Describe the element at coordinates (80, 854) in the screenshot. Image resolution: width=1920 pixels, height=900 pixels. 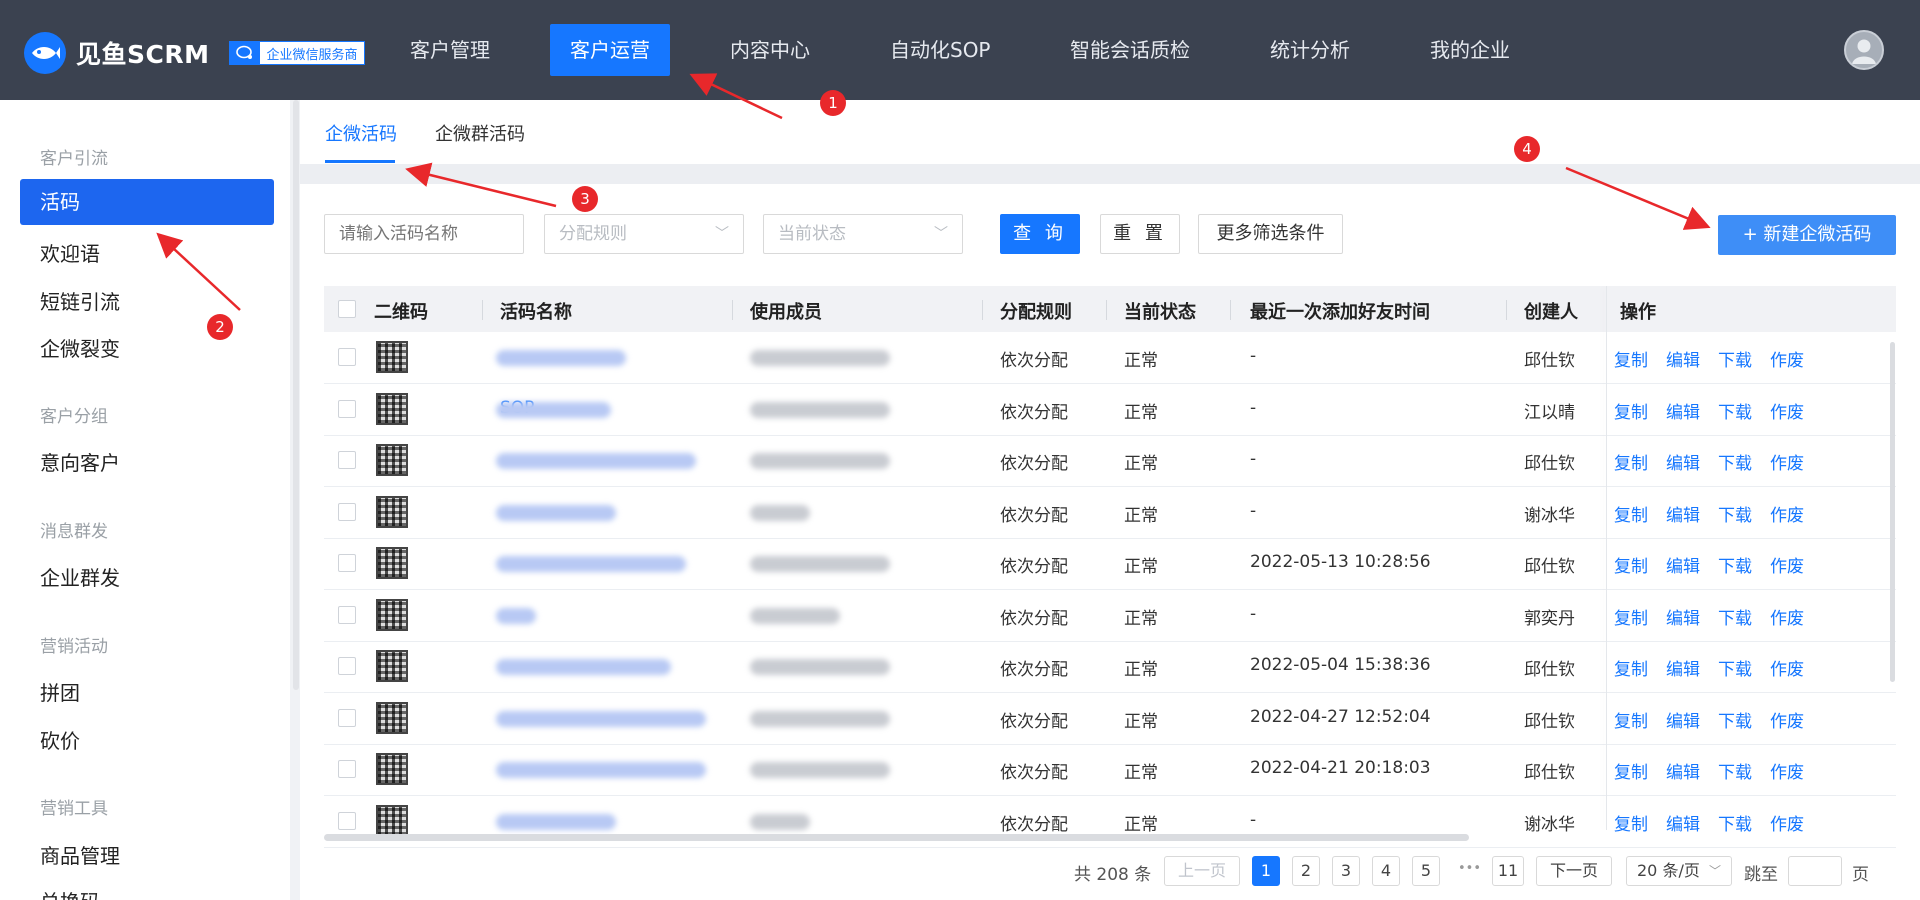
I see `sidebar-item-product: 商品管理` at that location.